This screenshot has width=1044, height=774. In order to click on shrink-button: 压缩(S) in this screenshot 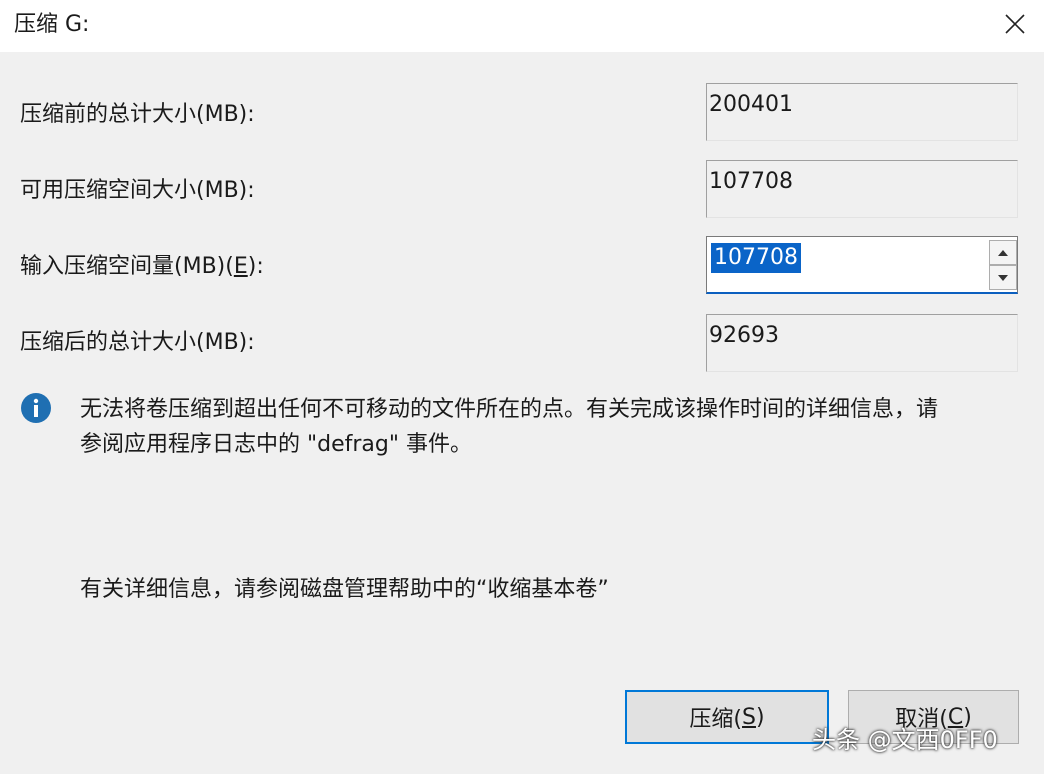, I will do `click(727, 717)`.